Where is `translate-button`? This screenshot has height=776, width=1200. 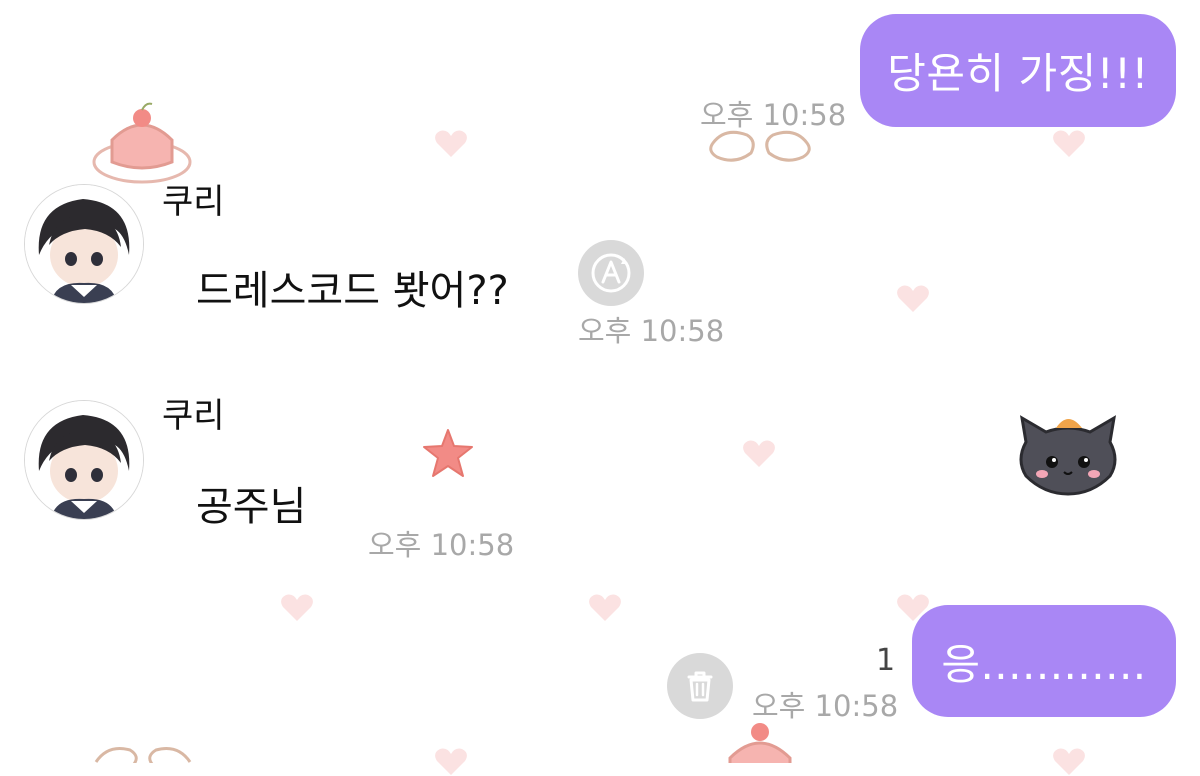
translate-button is located at coordinates (611, 273).